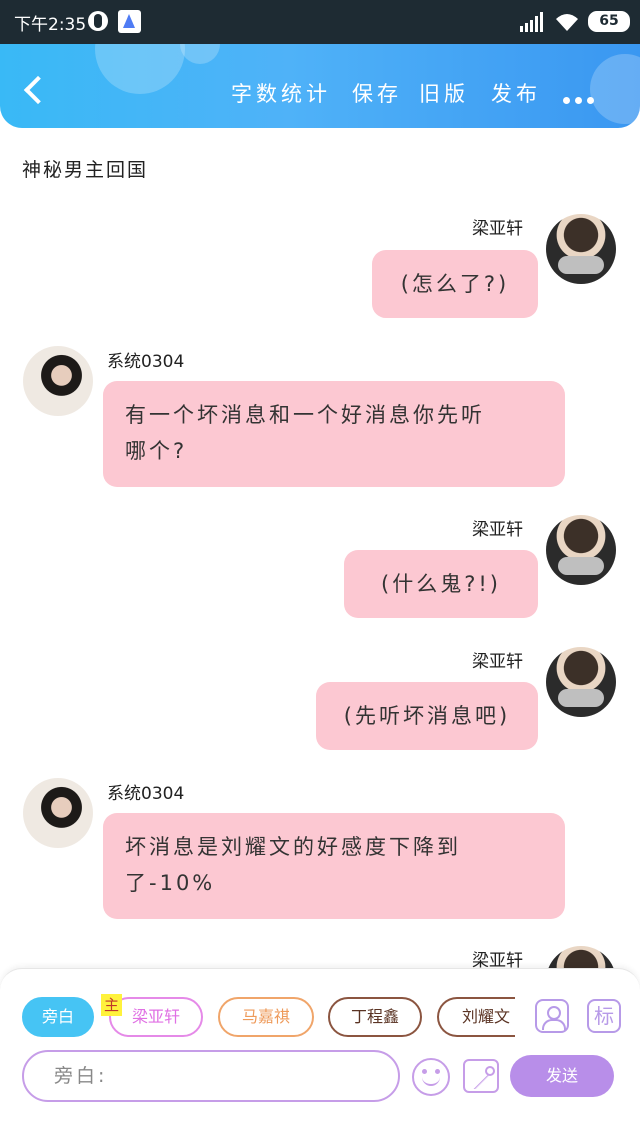 The width and height of the screenshot is (640, 1138). What do you see at coordinates (58, 1017) in the screenshot?
I see `role-narrator: 旁白` at bounding box center [58, 1017].